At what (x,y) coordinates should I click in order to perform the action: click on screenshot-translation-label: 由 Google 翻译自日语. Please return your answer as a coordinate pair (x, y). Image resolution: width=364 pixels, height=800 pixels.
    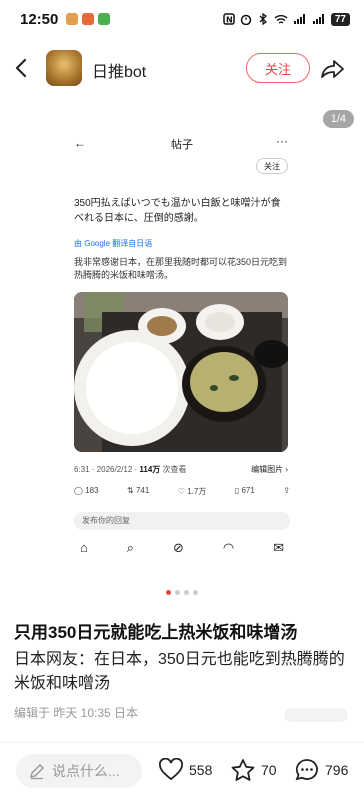
    Looking at the image, I should click on (113, 243).